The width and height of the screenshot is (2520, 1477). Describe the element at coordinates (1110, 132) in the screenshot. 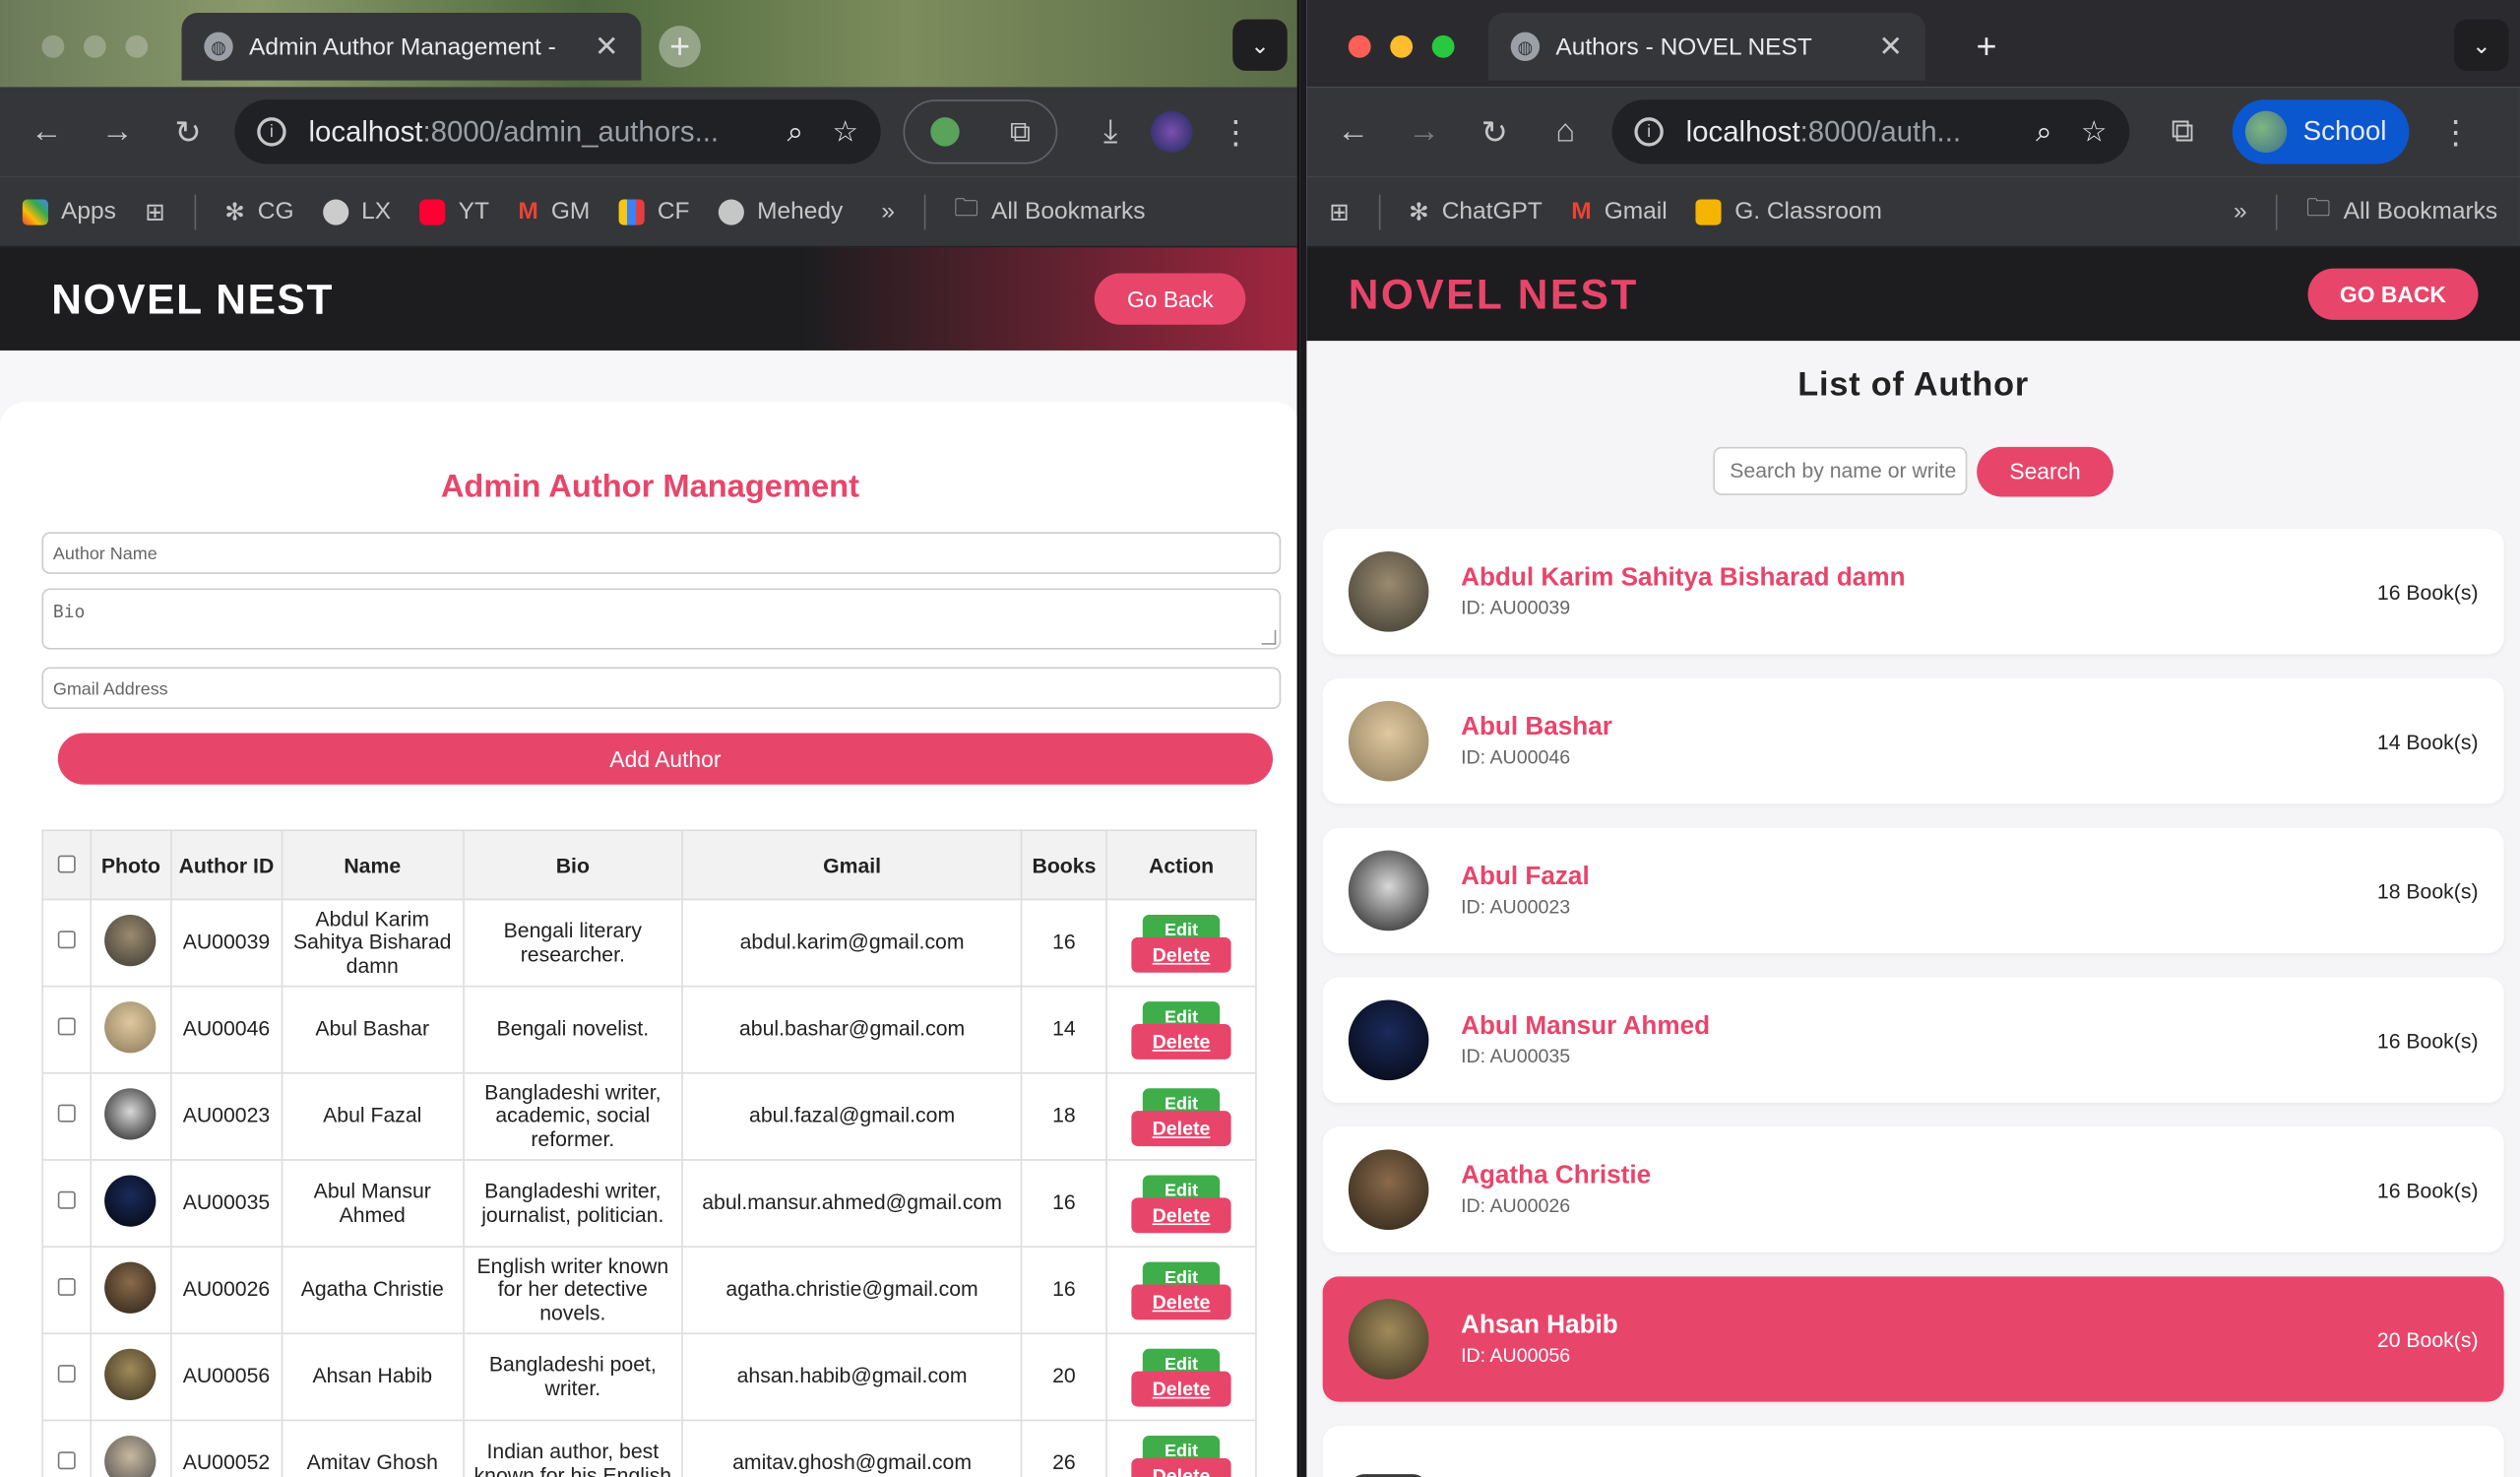

I see `download-icon: ⤓` at that location.